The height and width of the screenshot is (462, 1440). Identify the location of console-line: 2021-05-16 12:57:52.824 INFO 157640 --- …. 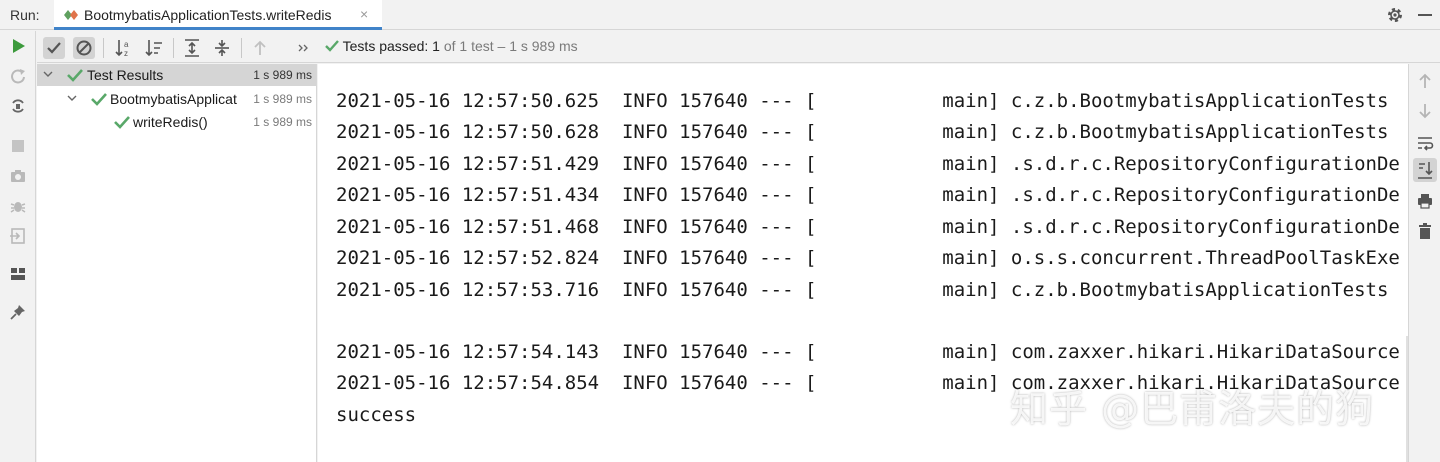
(868, 258).